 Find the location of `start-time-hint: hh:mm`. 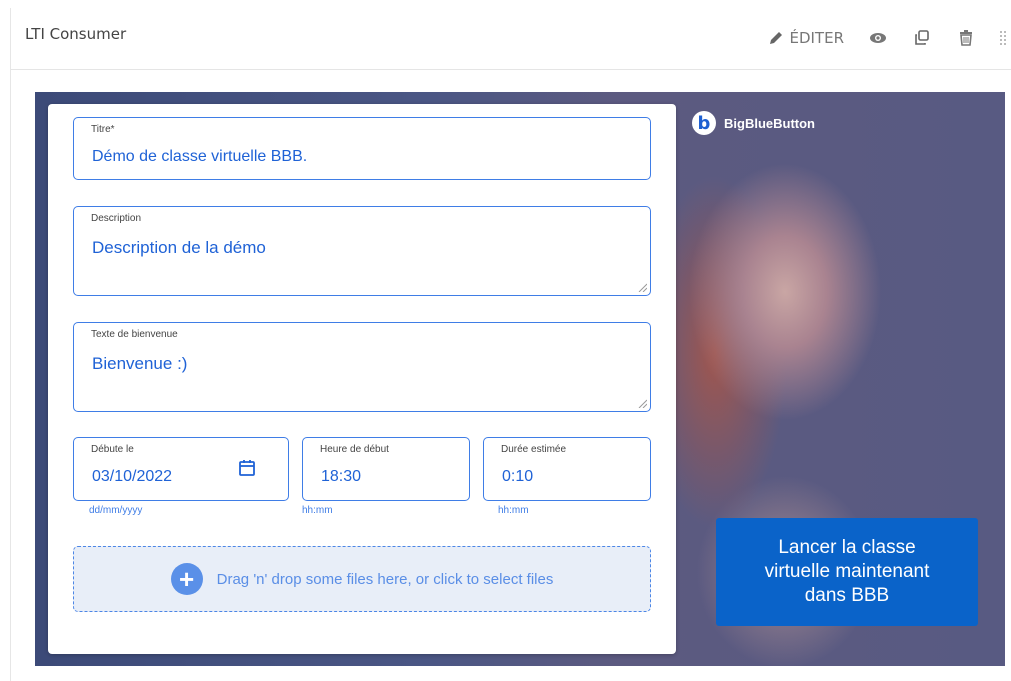

start-time-hint: hh:mm is located at coordinates (317, 510).